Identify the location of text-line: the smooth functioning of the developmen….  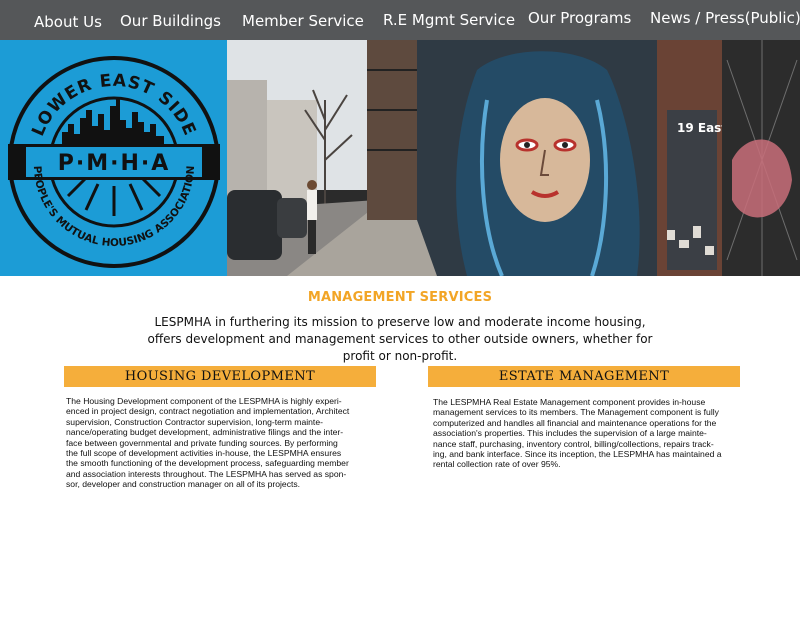
(207, 463).